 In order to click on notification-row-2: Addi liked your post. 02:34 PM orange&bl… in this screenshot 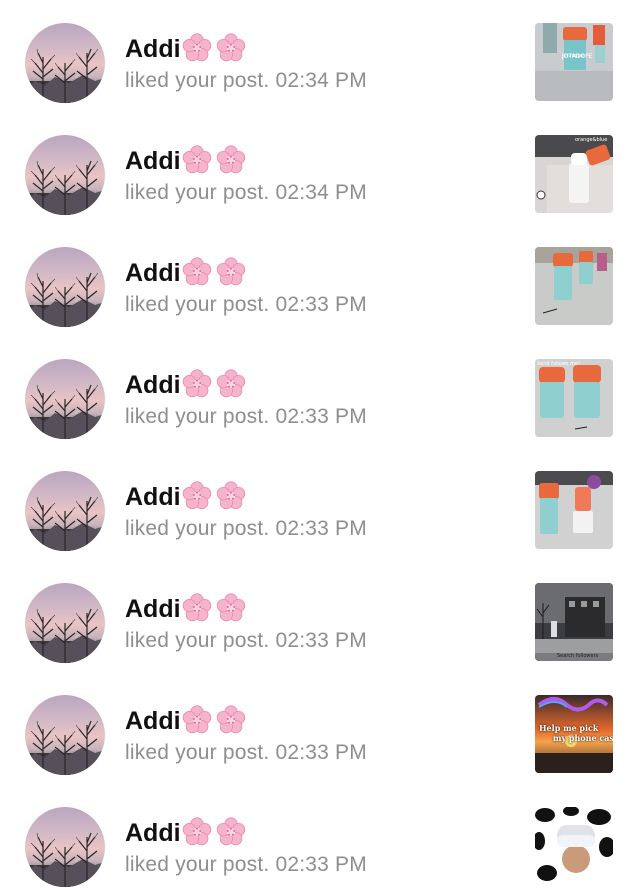, I will do `click(320, 168)`.